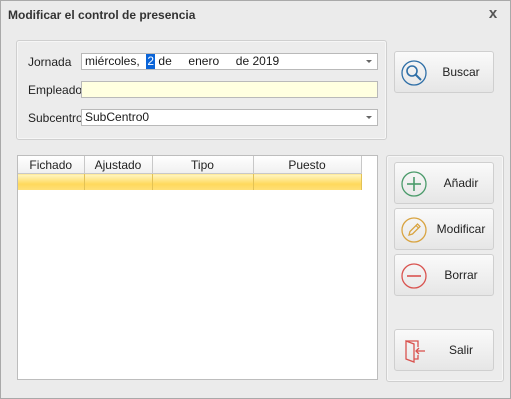 The height and width of the screenshot is (399, 511). I want to click on modificar-button: Modificar, so click(444, 229).